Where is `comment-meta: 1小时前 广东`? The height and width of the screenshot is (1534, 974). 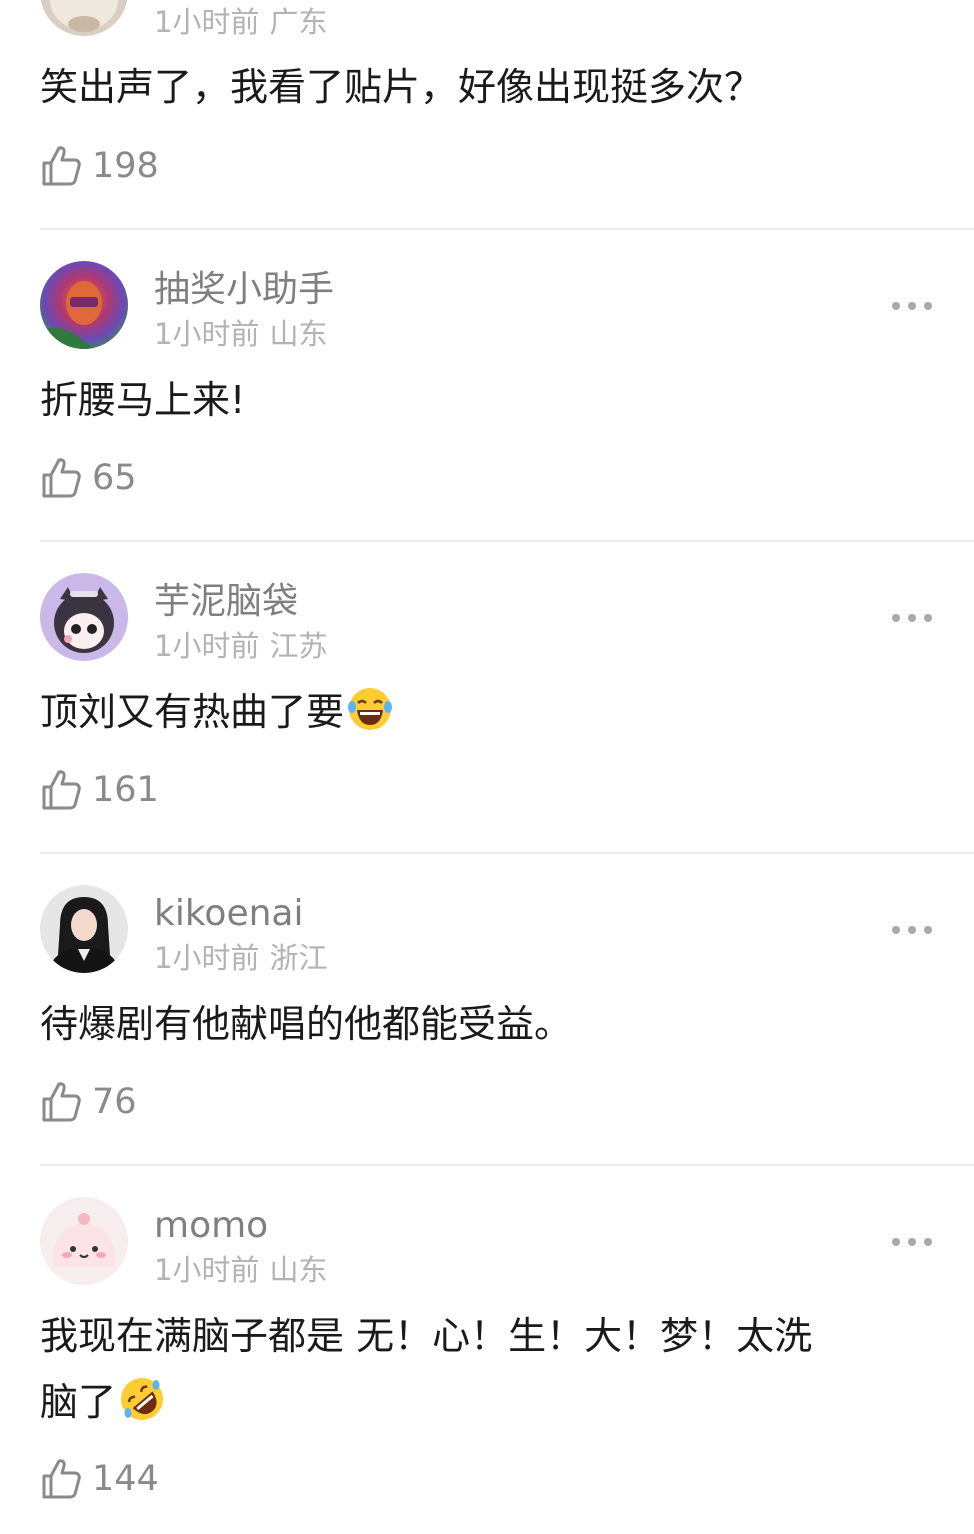 comment-meta: 1小时前 广东 is located at coordinates (240, 22).